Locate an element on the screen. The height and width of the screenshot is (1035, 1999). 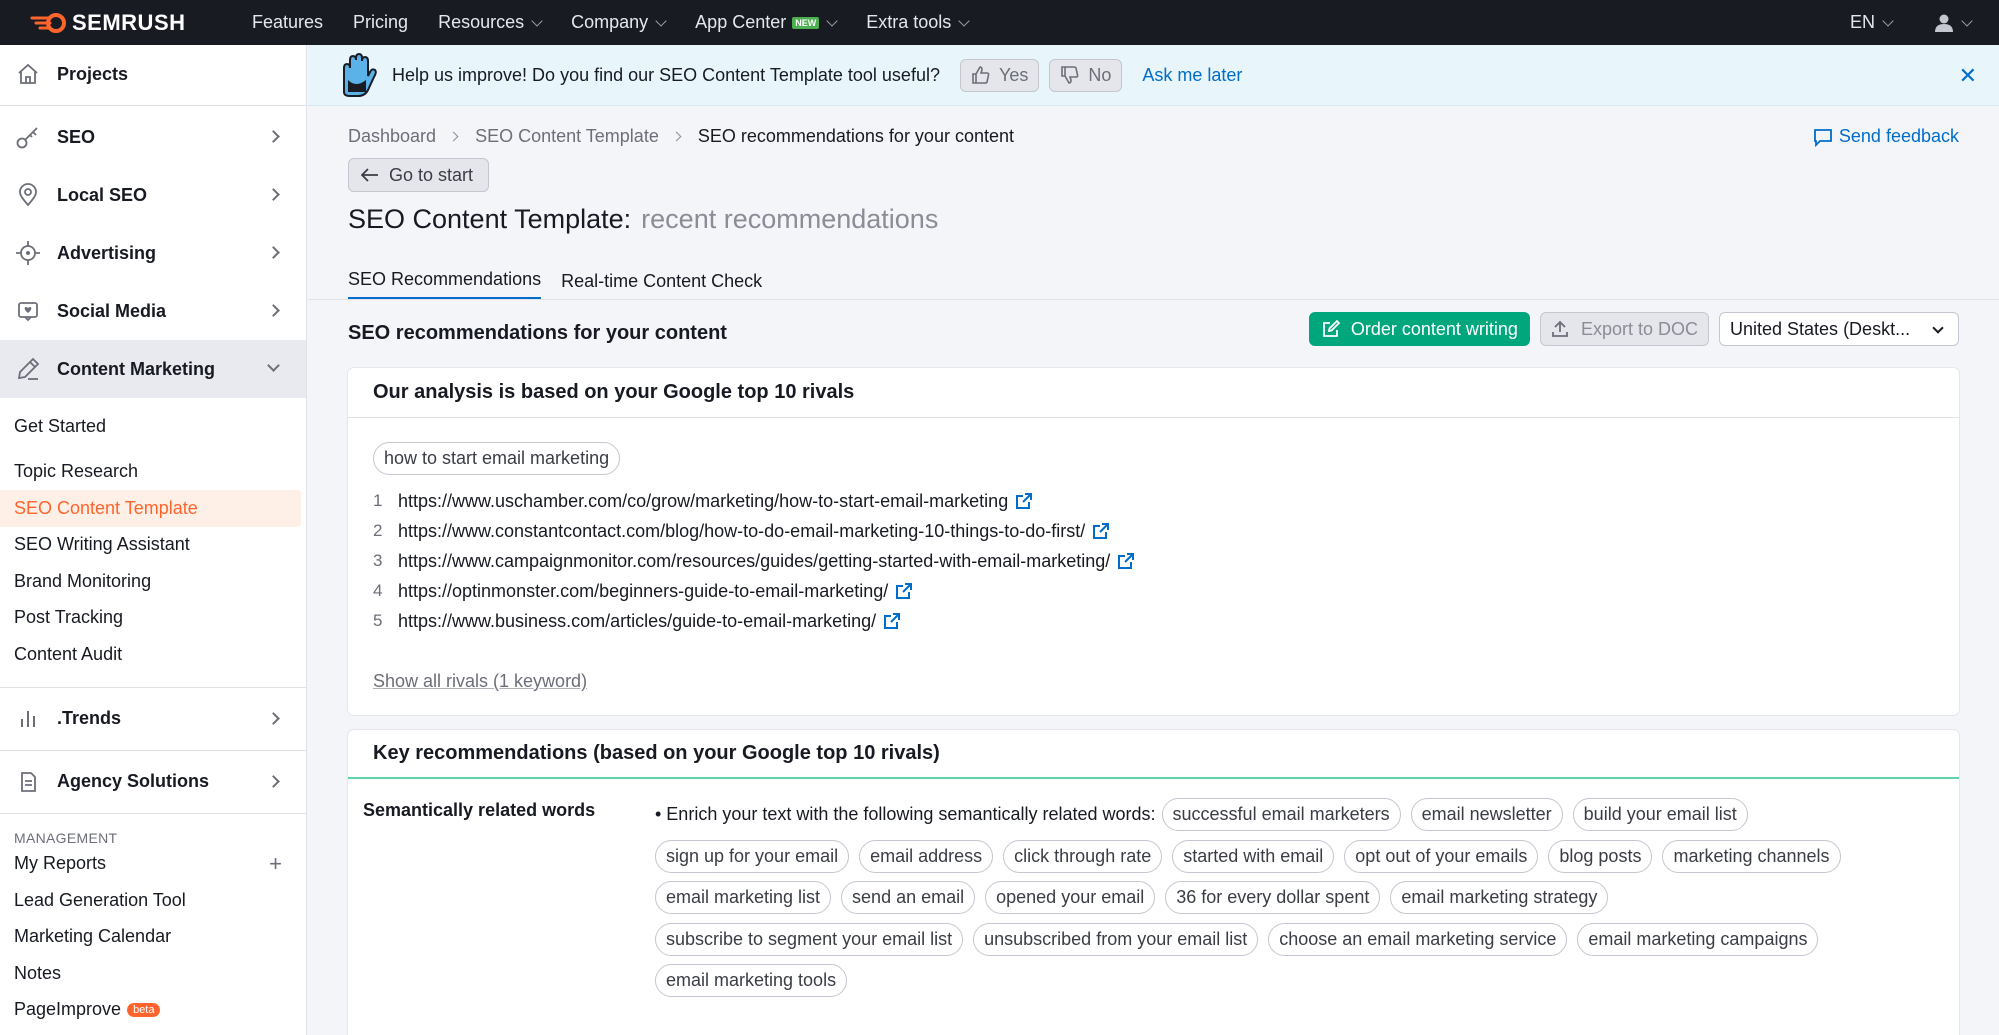
order-content-writing-button: Order content writing is located at coordinates (1419, 329).